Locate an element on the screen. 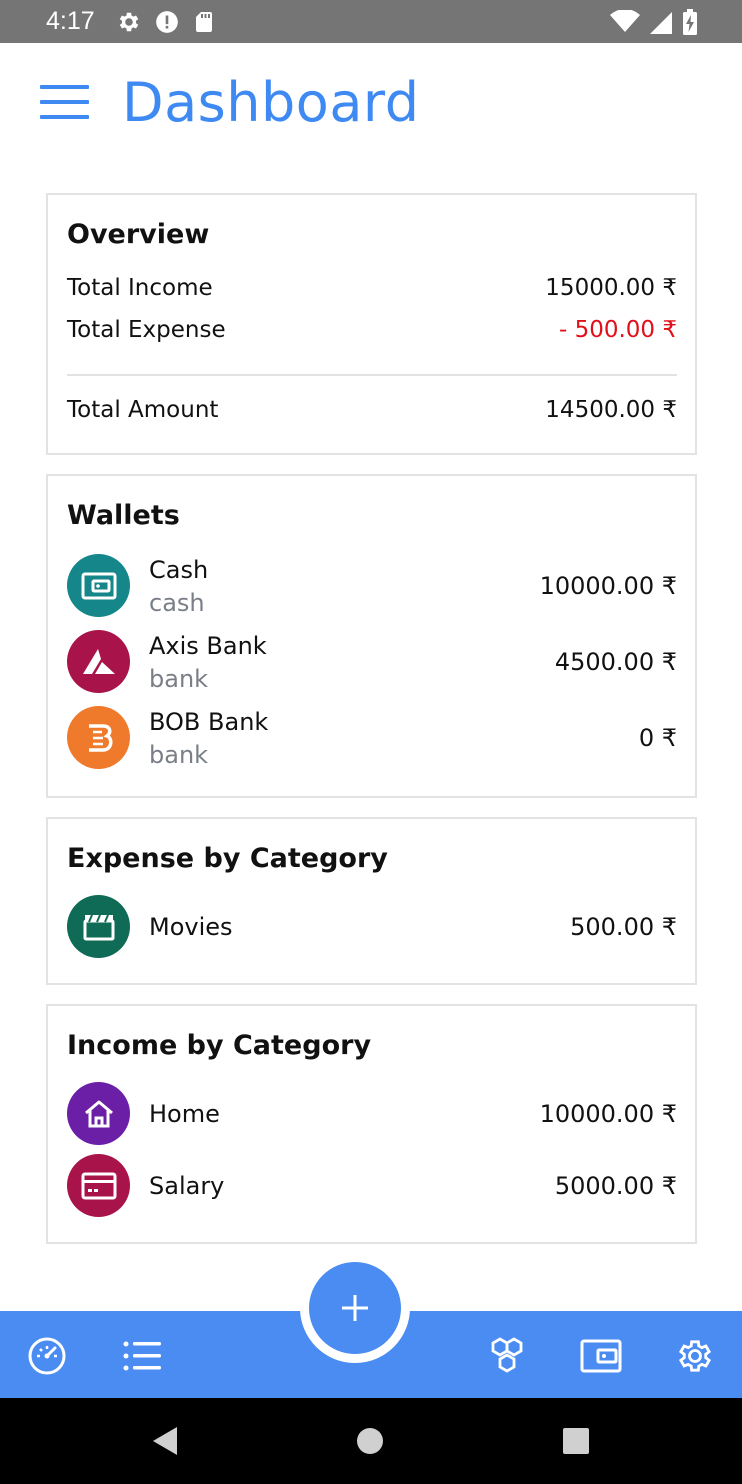  income-category-title: Income by Category is located at coordinates (219, 1045).